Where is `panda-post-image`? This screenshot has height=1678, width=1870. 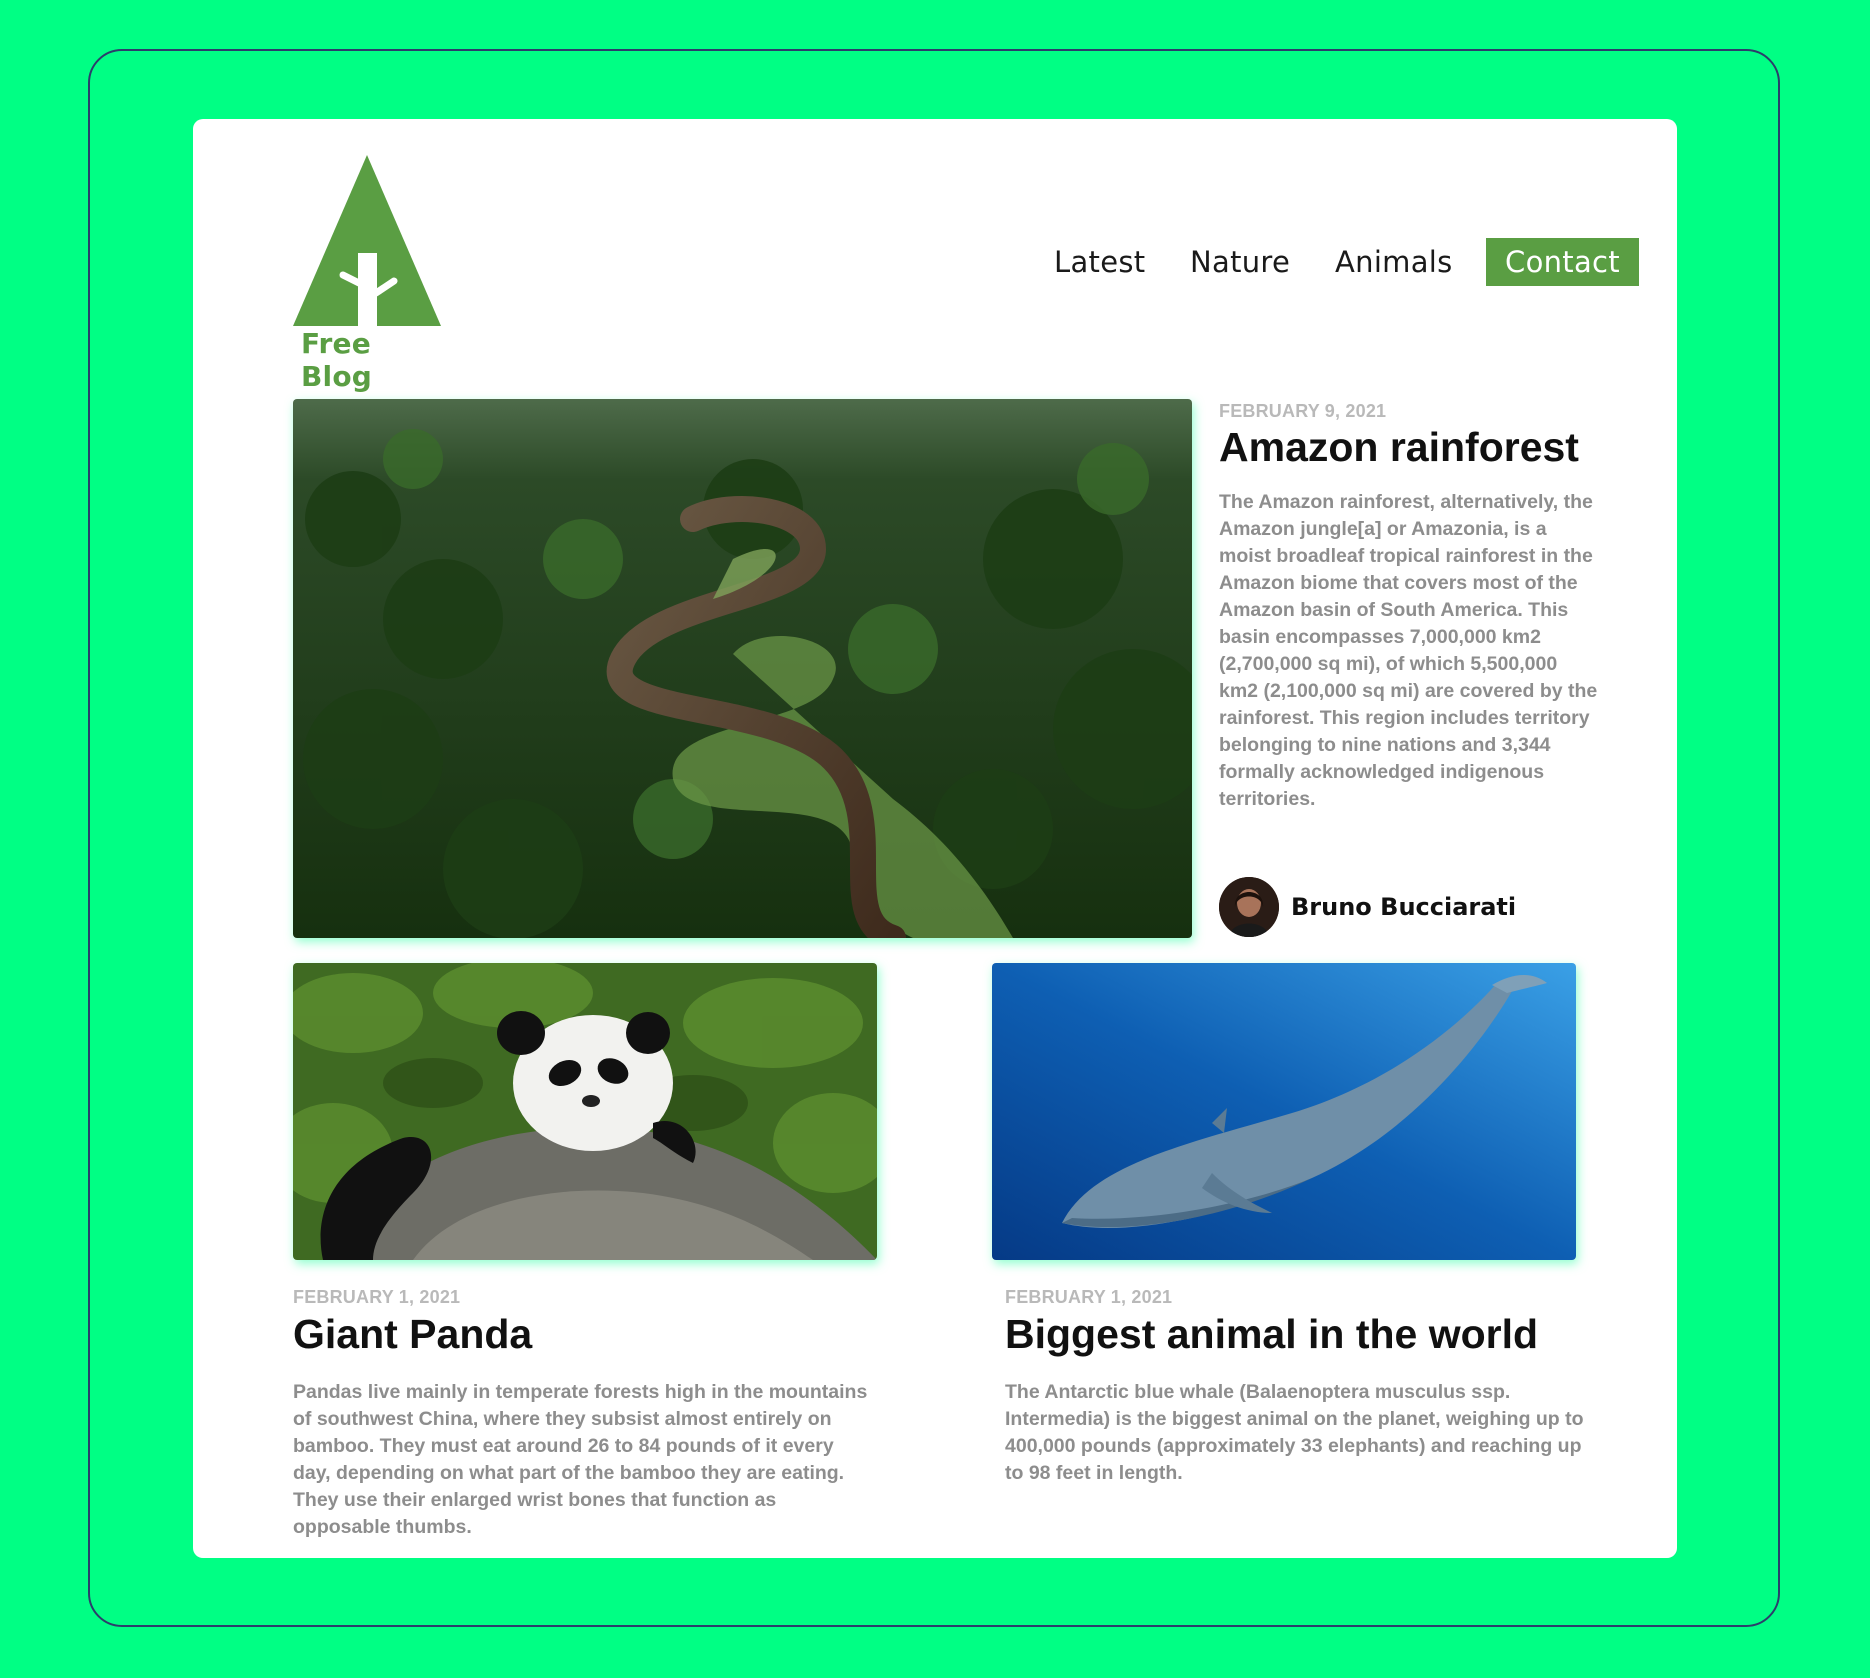
panda-post-image is located at coordinates (585, 1111).